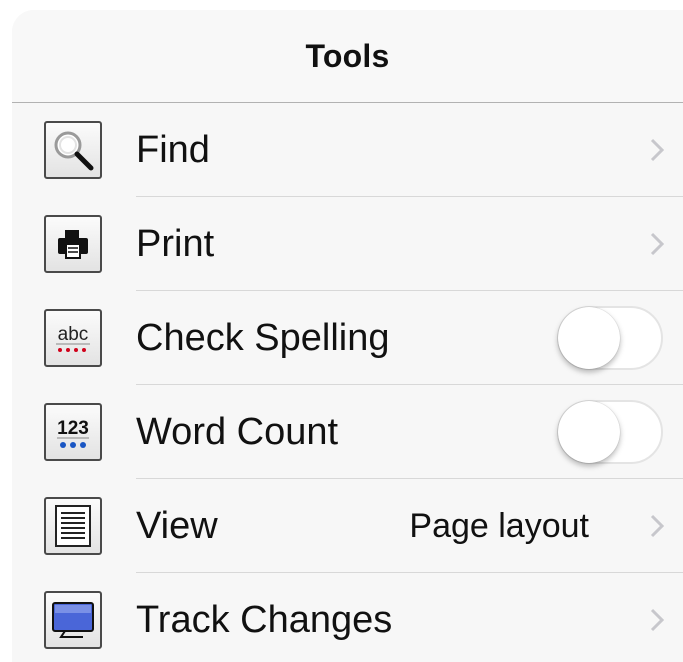  I want to click on header-title: Tools, so click(347, 55).